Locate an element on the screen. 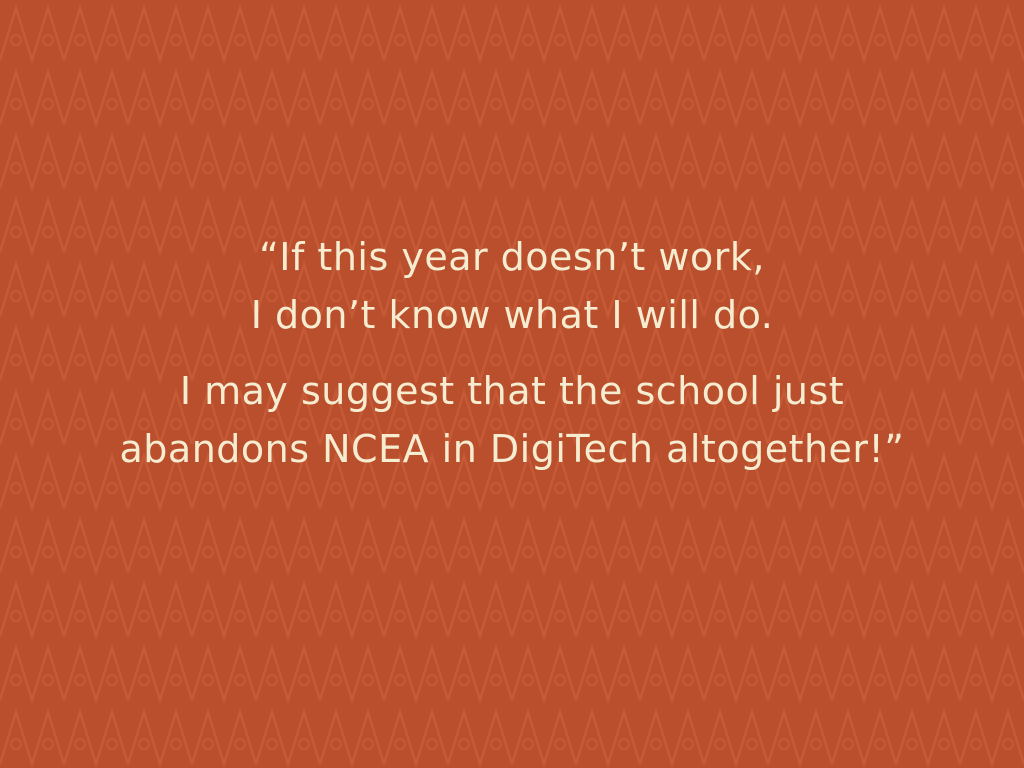  quote-line: I may suggest that the school just is located at coordinates (512, 391).